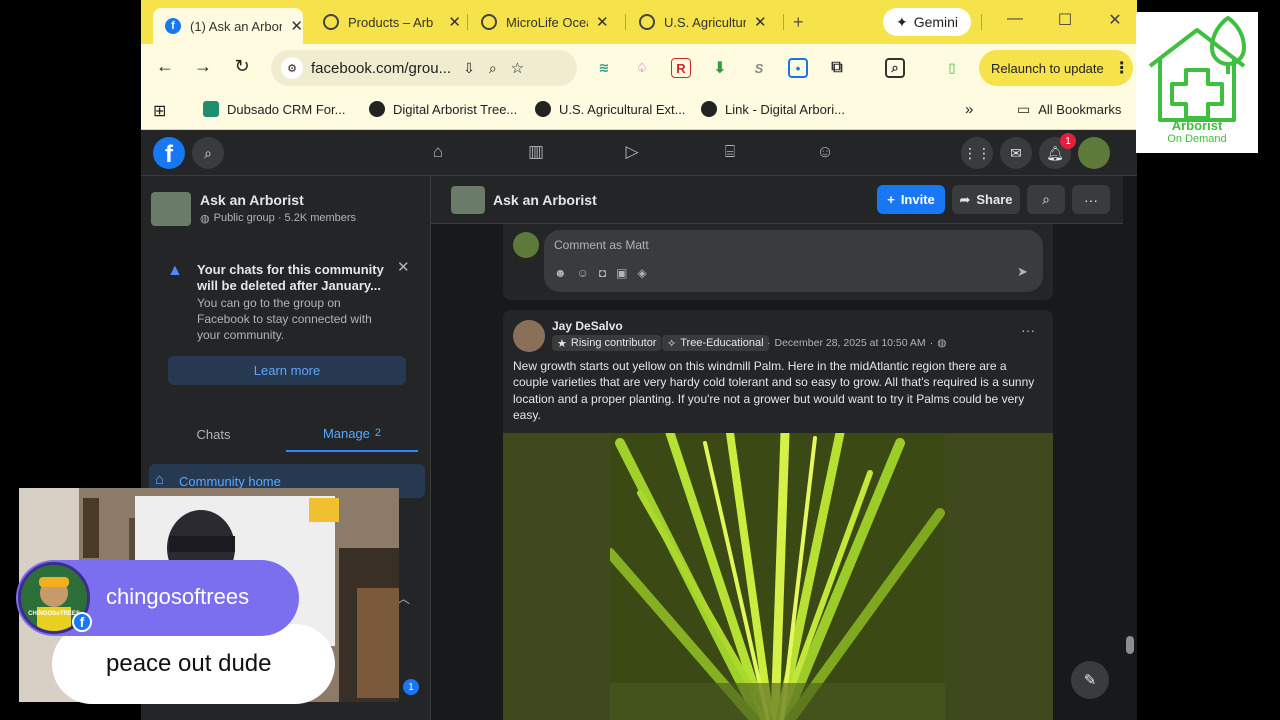  Describe the element at coordinates (1094, 153) in the screenshot. I see `profile-avatar` at that location.